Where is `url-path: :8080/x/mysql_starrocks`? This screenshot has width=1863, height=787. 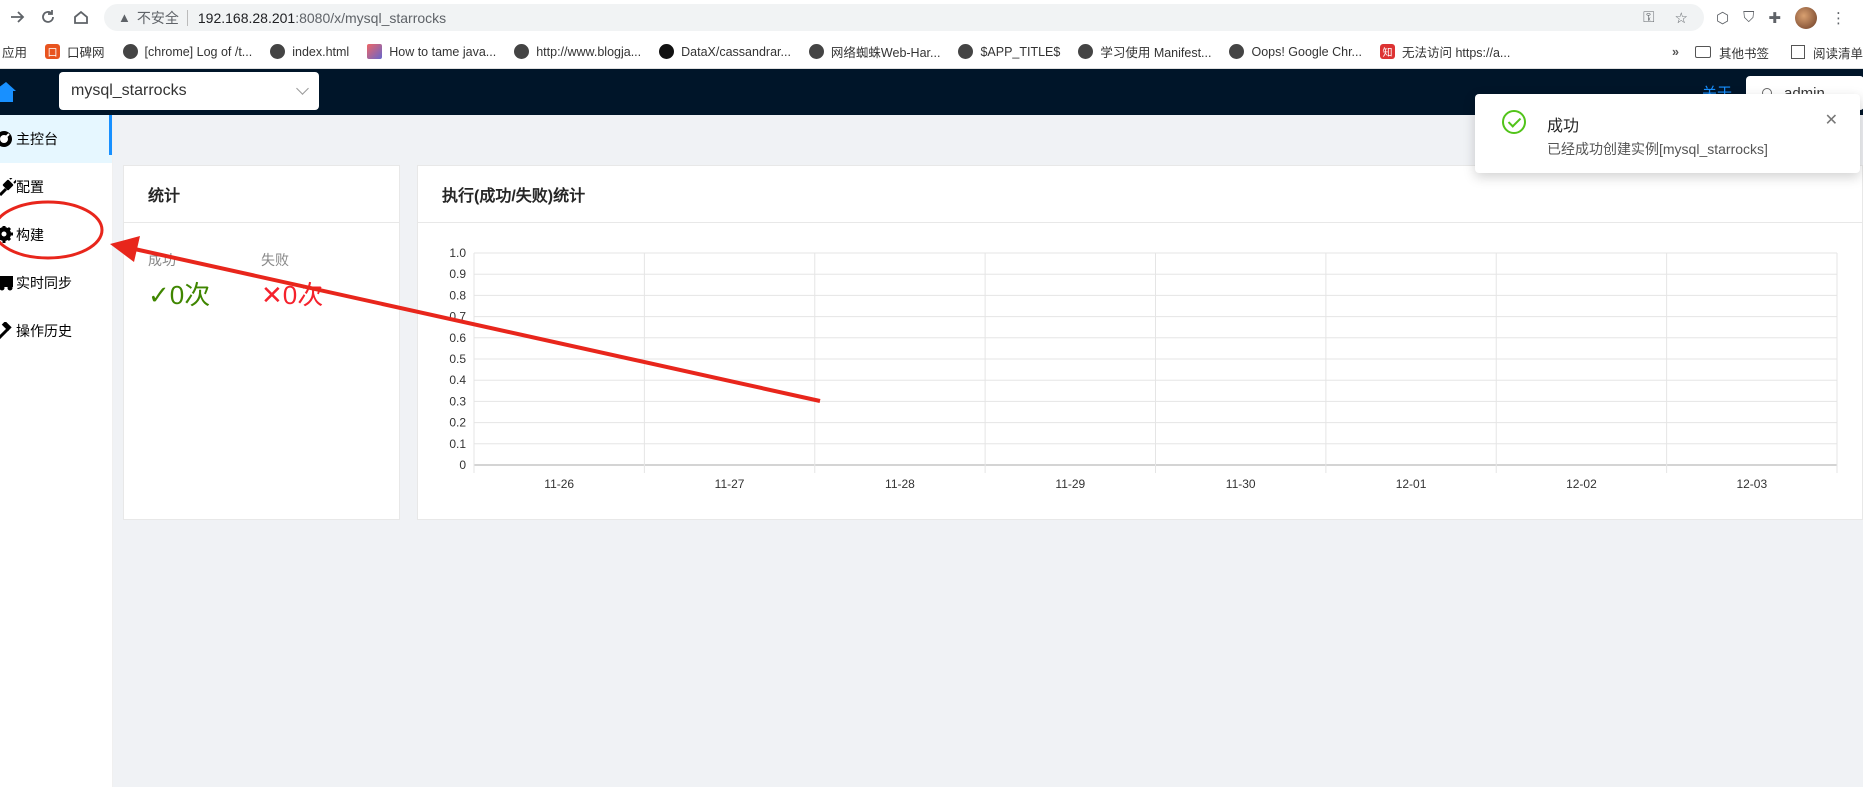
url-path: :8080/x/mysql_starrocks is located at coordinates (371, 17).